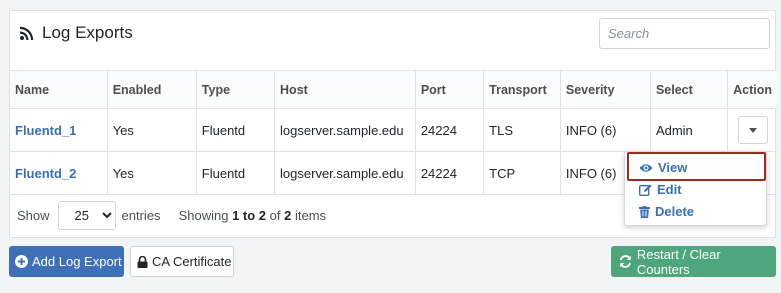 This screenshot has height=293, width=781. Describe the element at coordinates (522, 173) in the screenshot. I see `cell-transport: TCP` at that location.